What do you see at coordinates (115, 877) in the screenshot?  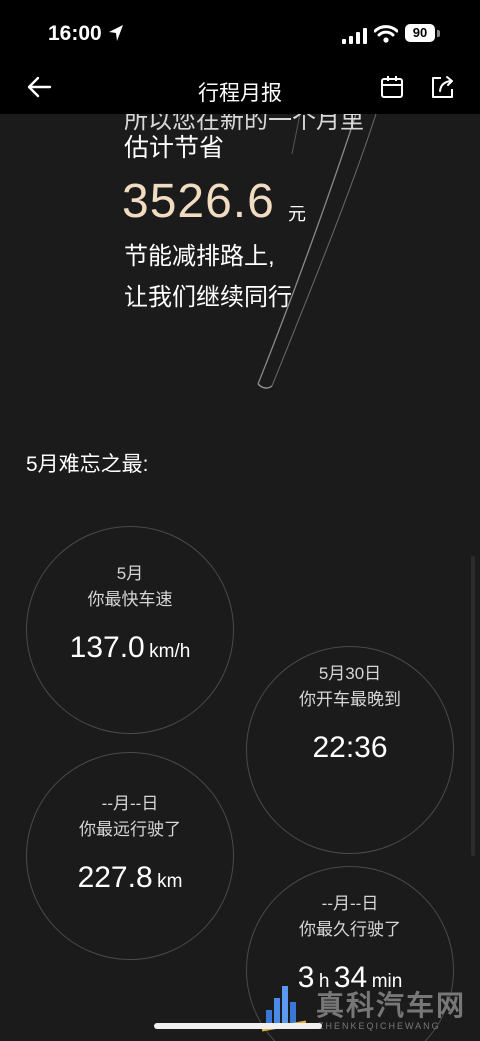 I see `distance-value: 227.8` at bounding box center [115, 877].